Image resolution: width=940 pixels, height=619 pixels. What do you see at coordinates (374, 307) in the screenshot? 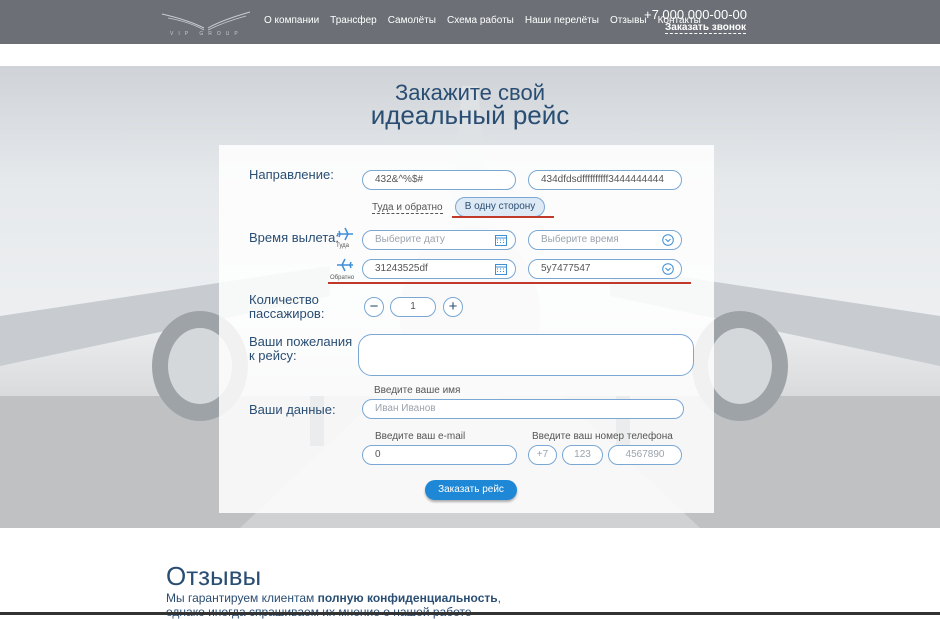
I see `passengers-decrement-button: −` at bounding box center [374, 307].